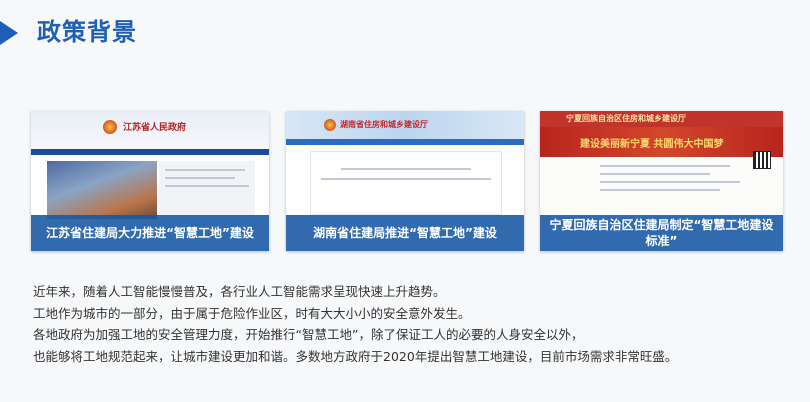 The height and width of the screenshot is (402, 810). I want to click on document-page, so click(406, 183).